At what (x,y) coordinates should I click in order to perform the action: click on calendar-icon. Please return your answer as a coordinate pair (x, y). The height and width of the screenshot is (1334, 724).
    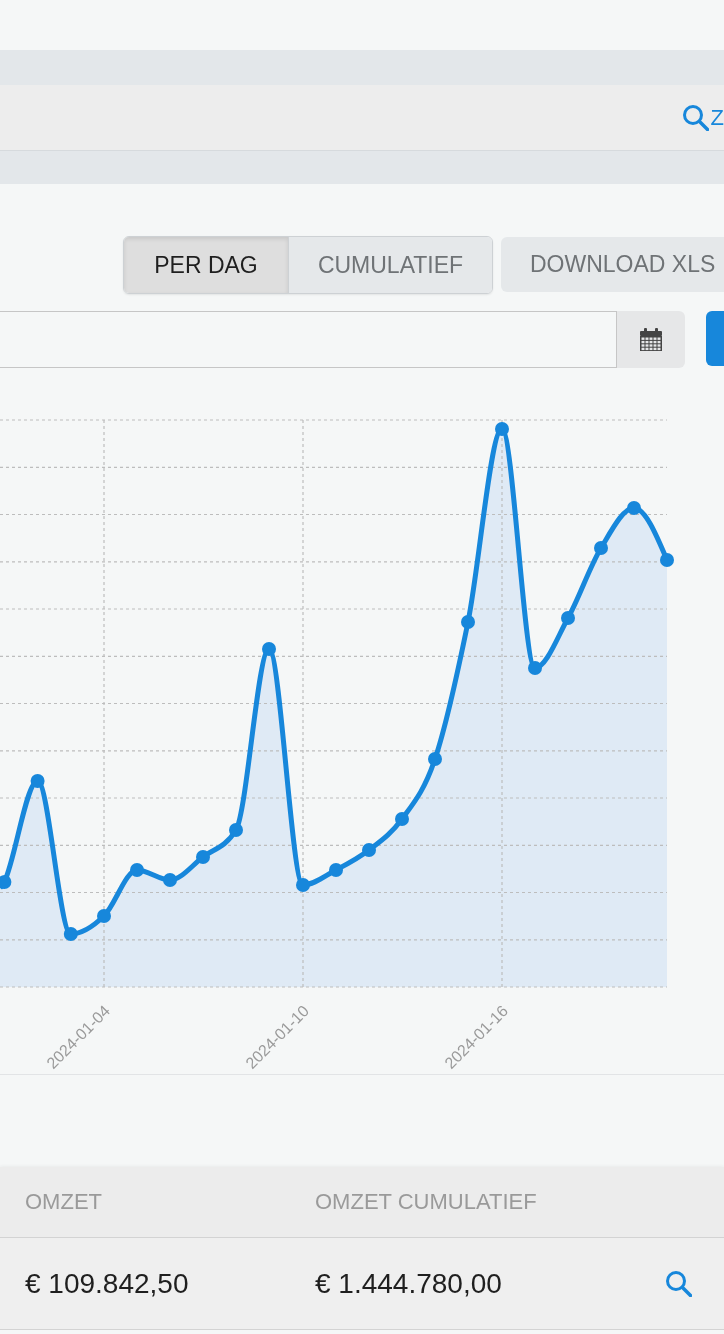
    Looking at the image, I should click on (651, 339).